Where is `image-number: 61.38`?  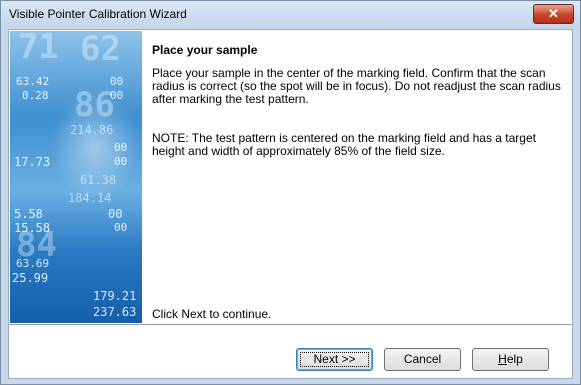
image-number: 61.38 is located at coordinates (98, 180).